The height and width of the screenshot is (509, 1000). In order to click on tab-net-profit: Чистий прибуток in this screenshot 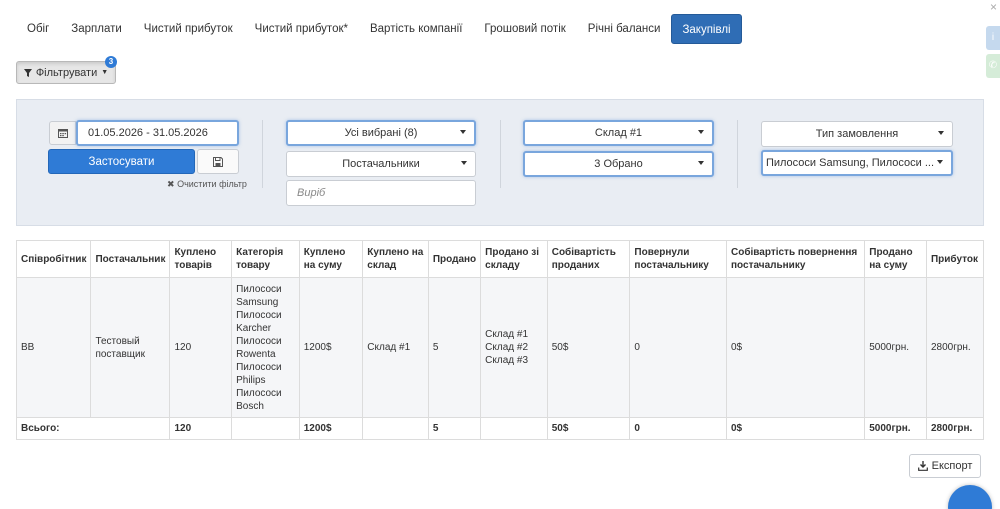, I will do `click(188, 29)`.